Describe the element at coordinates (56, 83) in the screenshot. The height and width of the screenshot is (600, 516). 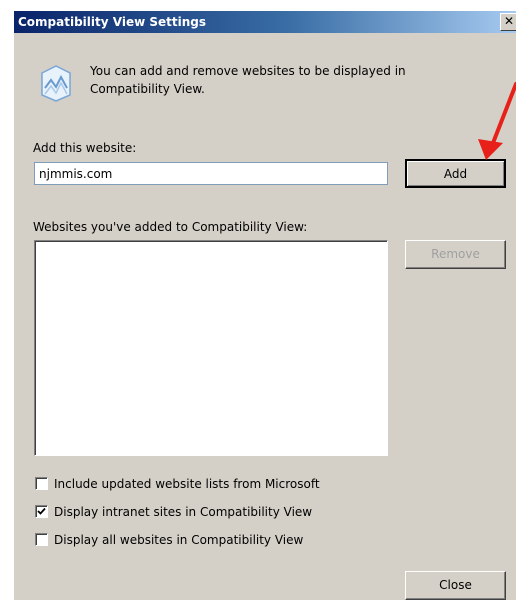
I see `compatibility-view-icon` at that location.